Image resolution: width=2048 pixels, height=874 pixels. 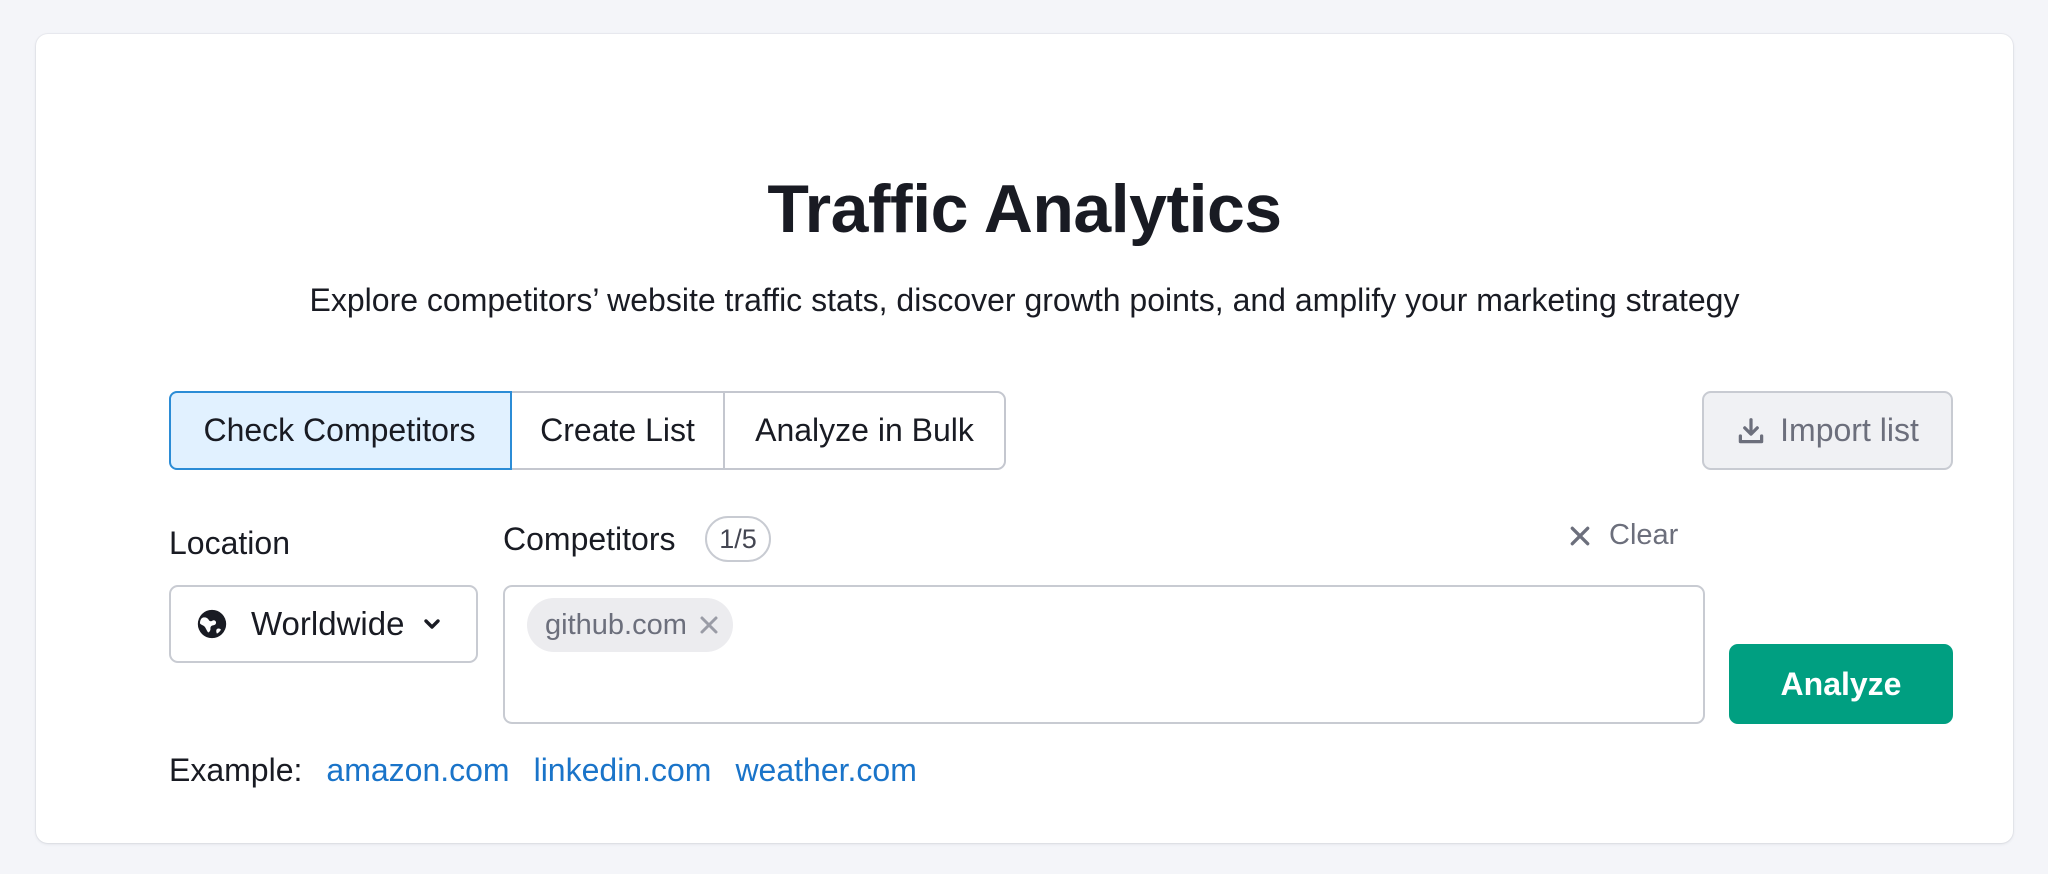 What do you see at coordinates (328, 623) in the screenshot?
I see `location-selected-value: Worldwide` at bounding box center [328, 623].